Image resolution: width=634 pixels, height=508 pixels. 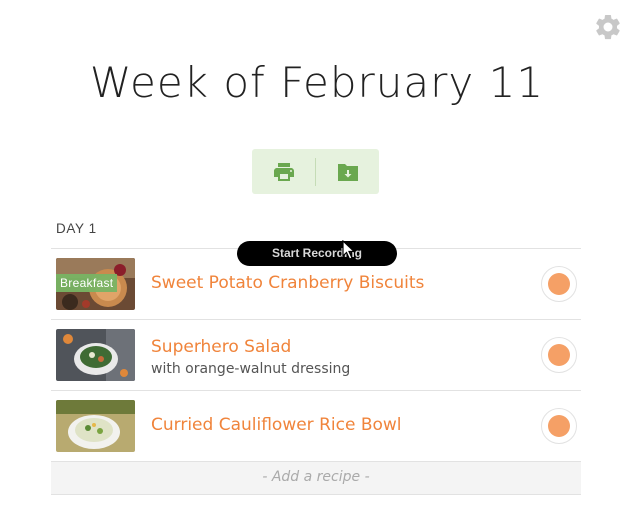 What do you see at coordinates (87, 283) in the screenshot?
I see `meal-badge: Breakfast` at bounding box center [87, 283].